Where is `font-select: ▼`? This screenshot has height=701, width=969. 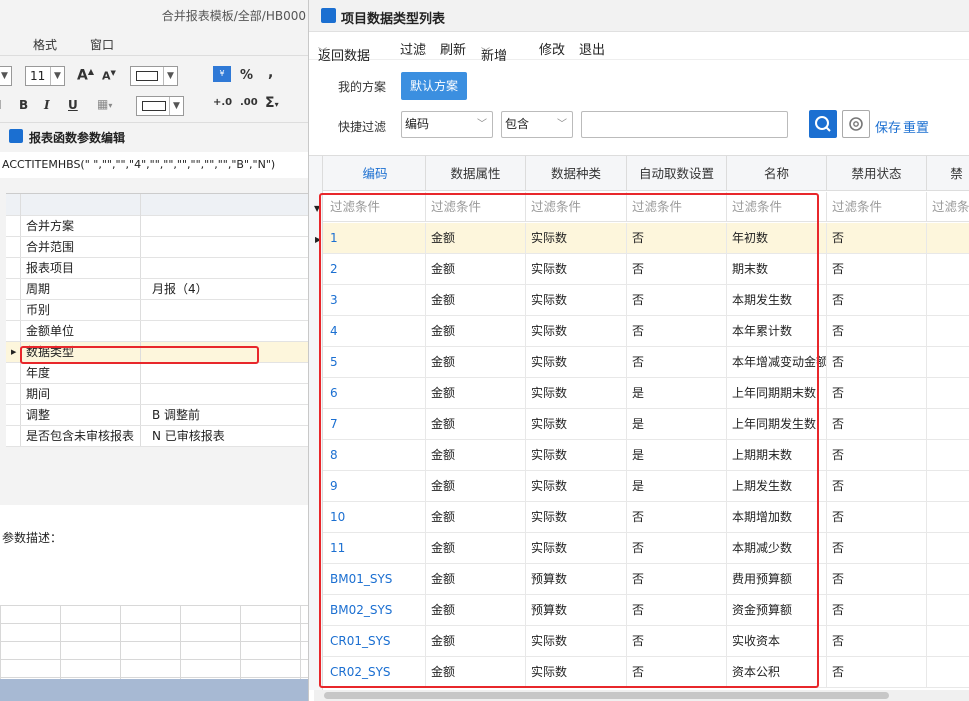
font-select: ▼ is located at coordinates (6, 76).